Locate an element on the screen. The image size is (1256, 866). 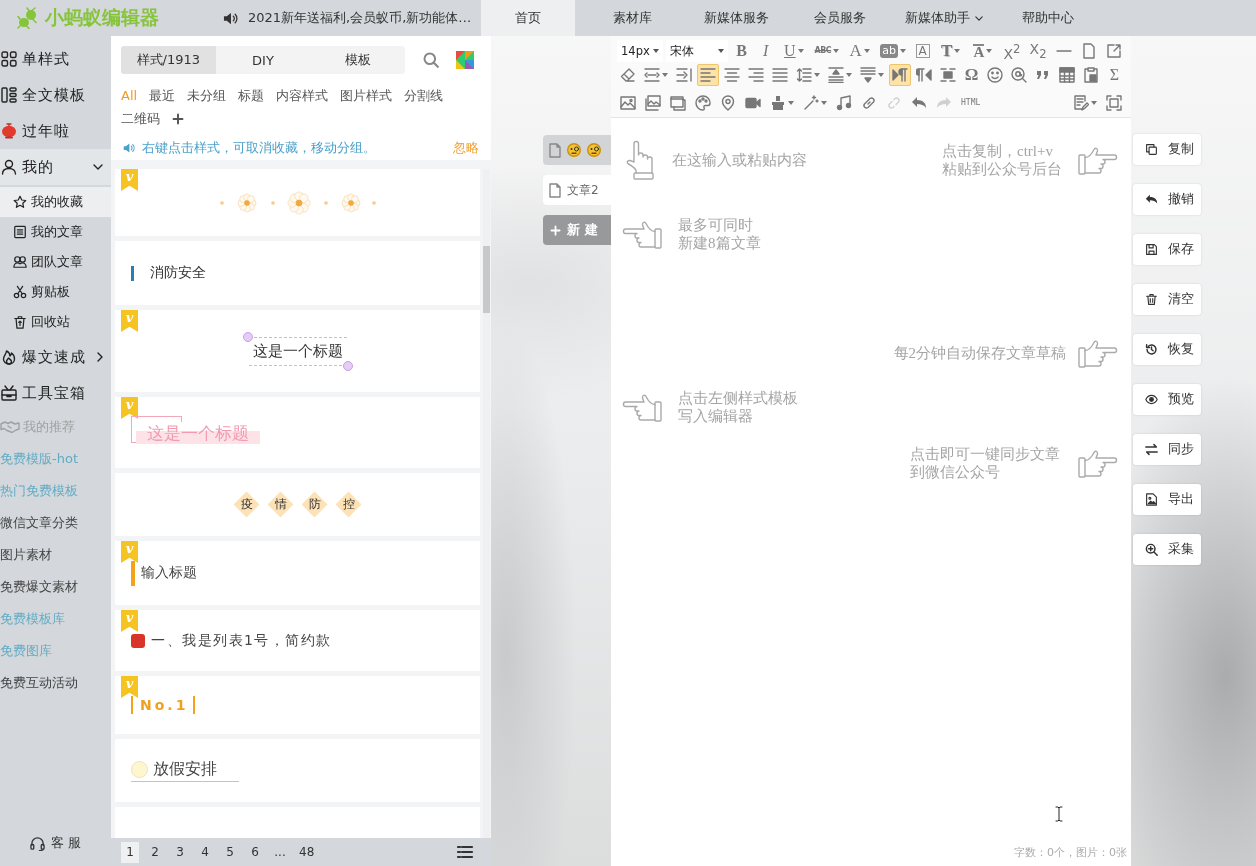
superscript-button: X$^{2}$ is located at coordinates (1012, 51).